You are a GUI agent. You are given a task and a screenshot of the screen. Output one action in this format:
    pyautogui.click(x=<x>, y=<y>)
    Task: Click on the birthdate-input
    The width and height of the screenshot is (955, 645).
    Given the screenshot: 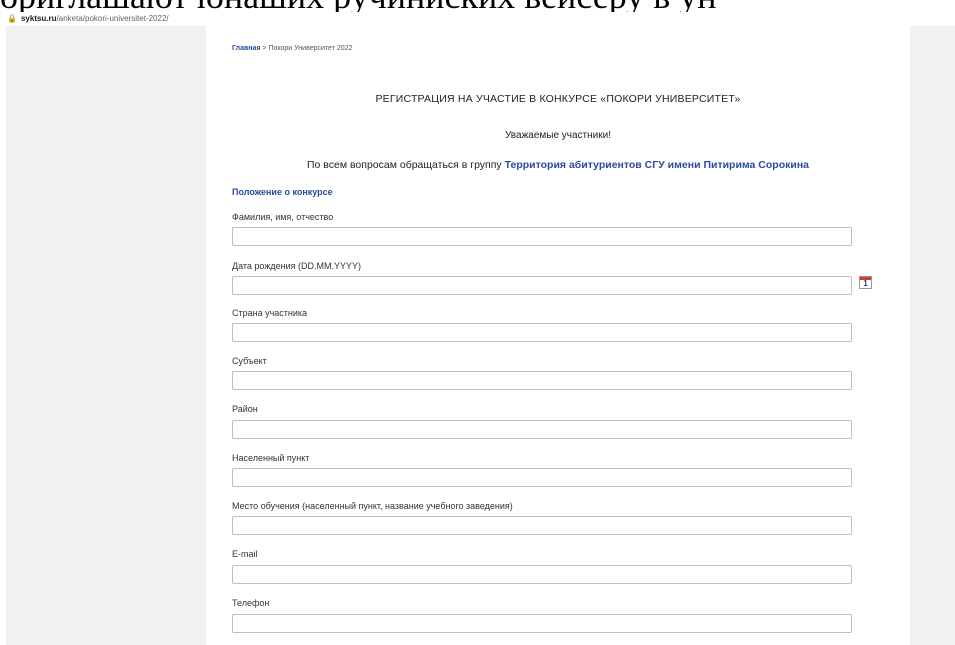 What is the action you would take?
    pyautogui.click(x=542, y=285)
    